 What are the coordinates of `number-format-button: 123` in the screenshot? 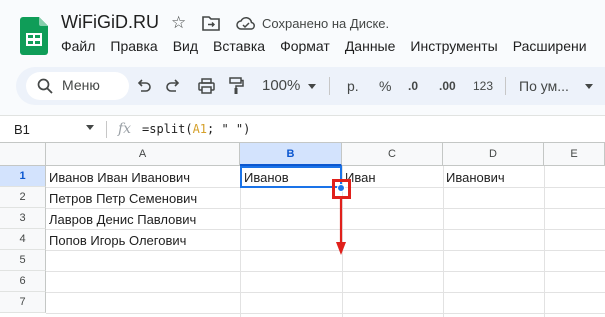 It's located at (483, 86).